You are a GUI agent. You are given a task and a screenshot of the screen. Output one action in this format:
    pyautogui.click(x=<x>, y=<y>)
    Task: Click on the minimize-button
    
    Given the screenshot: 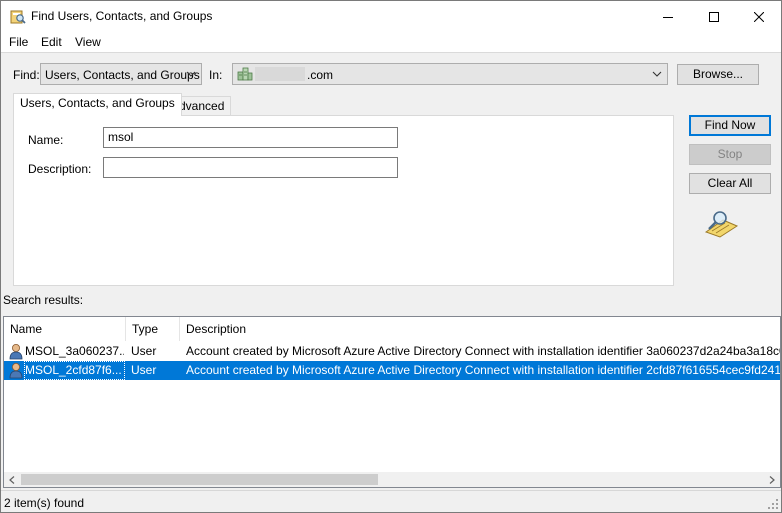 What is the action you would take?
    pyautogui.click(x=668, y=16)
    